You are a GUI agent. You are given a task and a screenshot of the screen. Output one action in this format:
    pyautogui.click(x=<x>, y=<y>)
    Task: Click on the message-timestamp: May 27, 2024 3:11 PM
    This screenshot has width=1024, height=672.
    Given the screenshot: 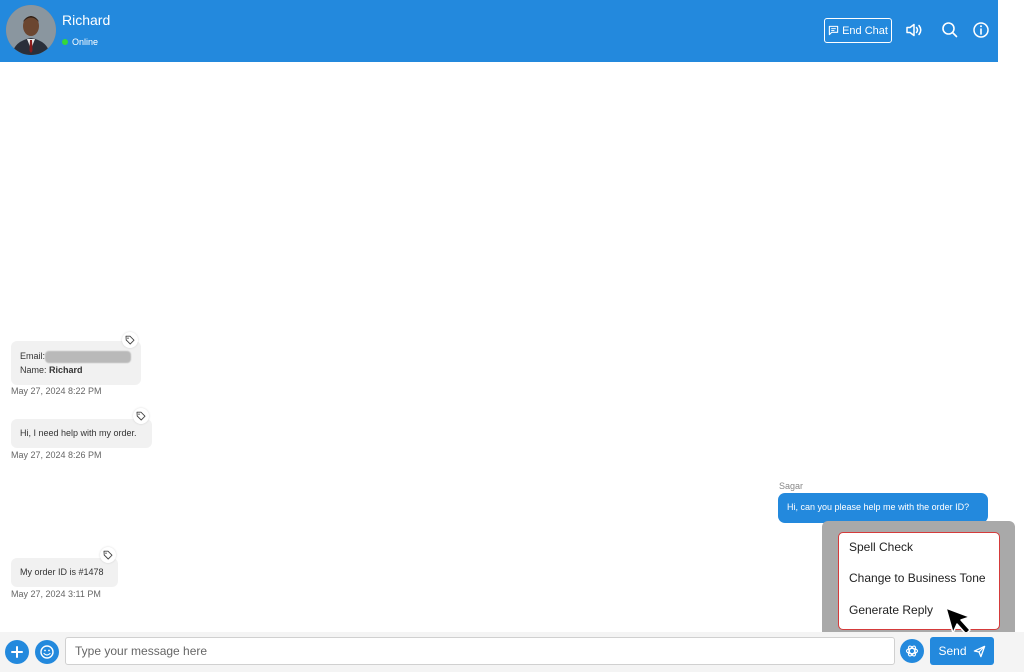 What is the action you would take?
    pyautogui.click(x=56, y=594)
    